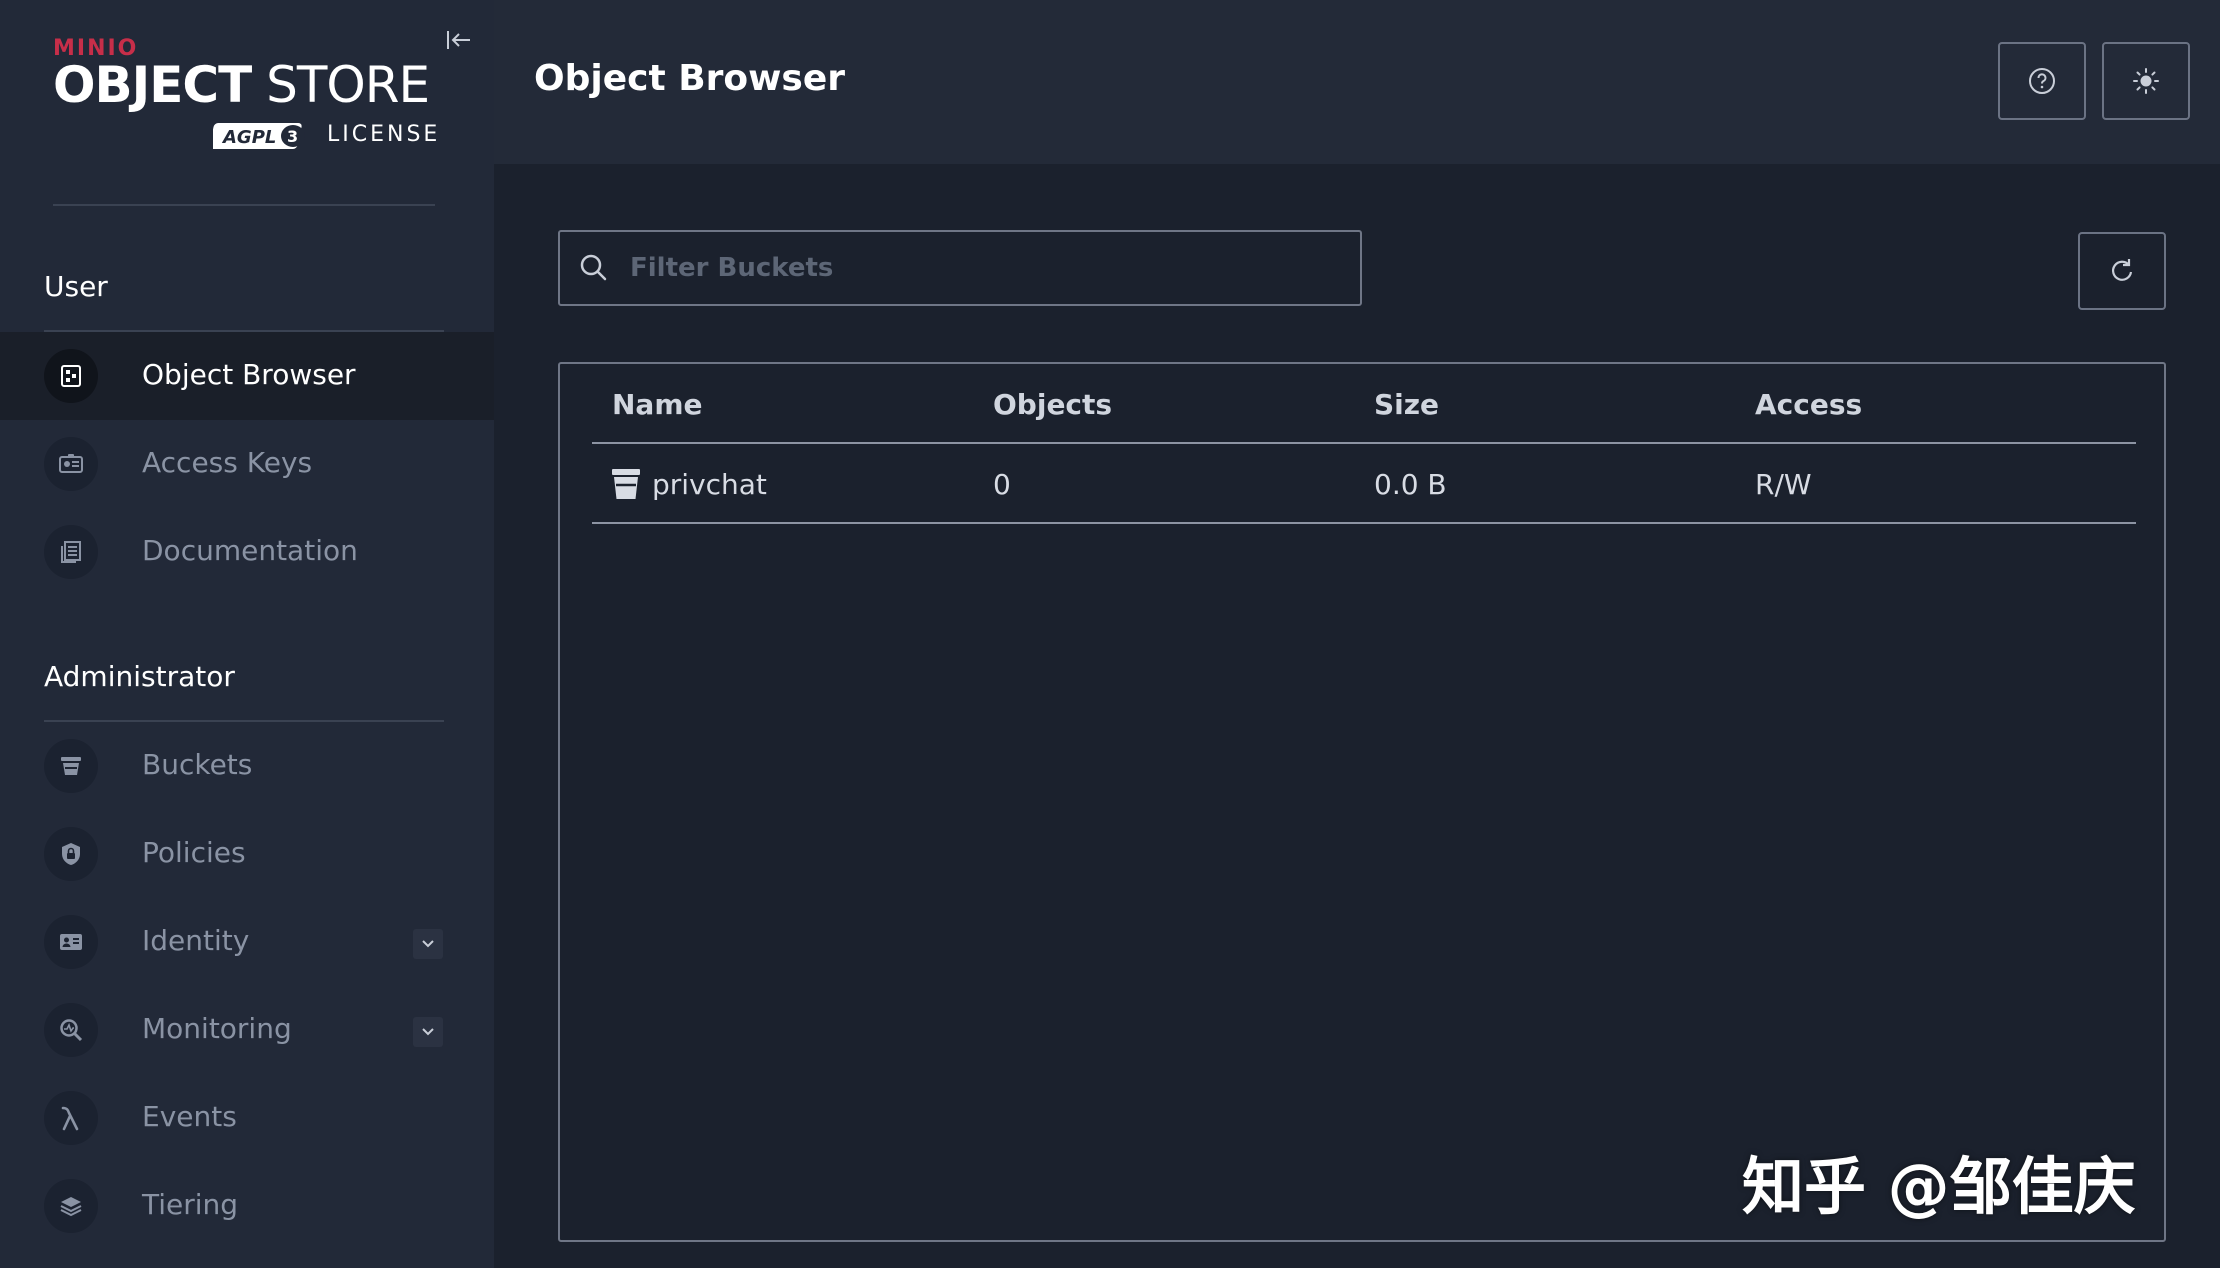 This screenshot has height=1268, width=2220. Describe the element at coordinates (217, 1028) in the screenshot. I see `sidebar-item-label: Monitoring` at that location.